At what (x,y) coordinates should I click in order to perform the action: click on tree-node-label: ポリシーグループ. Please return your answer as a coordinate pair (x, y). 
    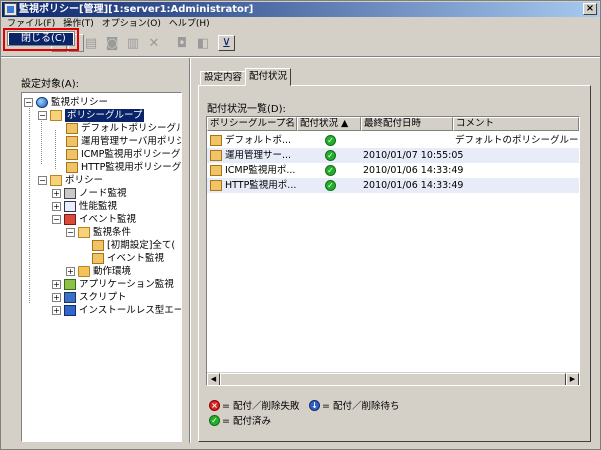
    Looking at the image, I should click on (105, 115).